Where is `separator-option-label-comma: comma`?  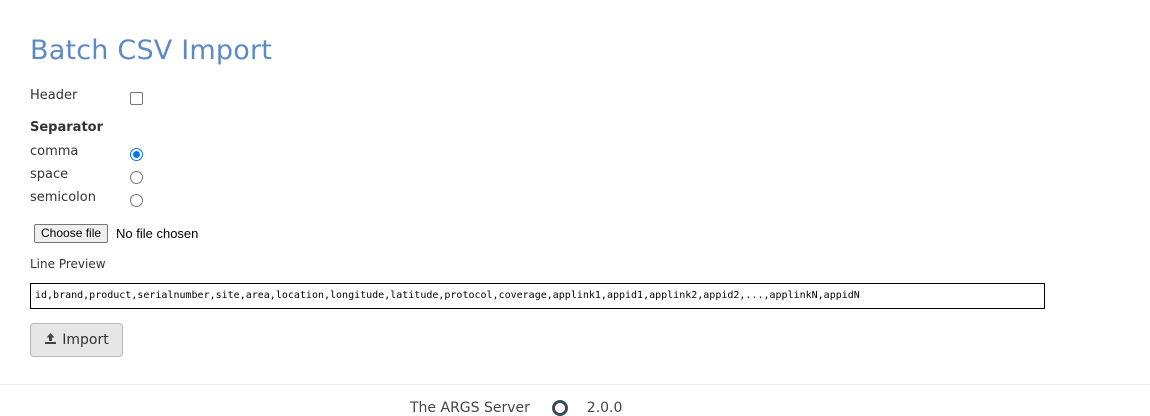 separator-option-label-comma: comma is located at coordinates (54, 151).